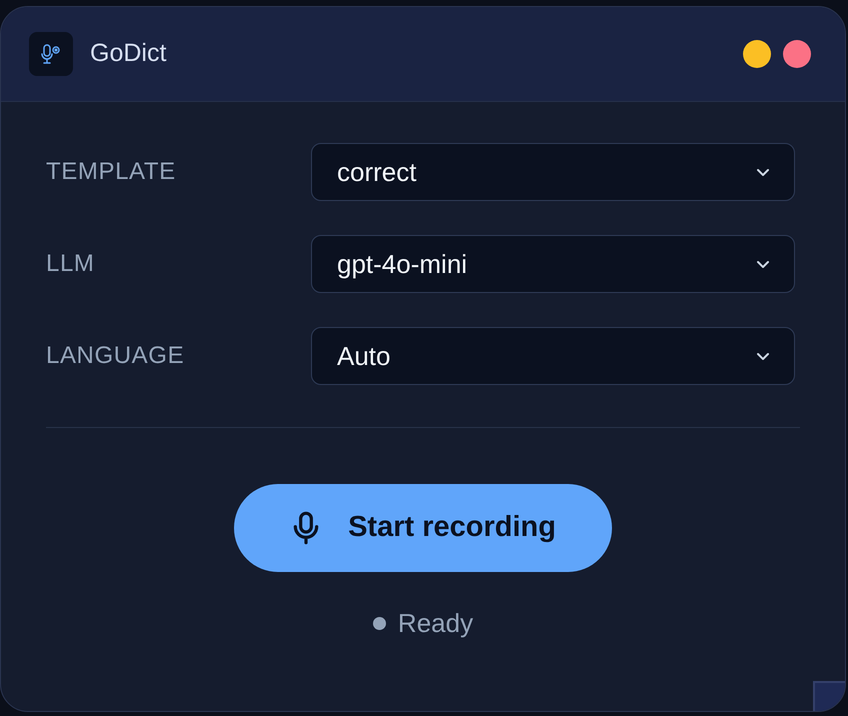  Describe the element at coordinates (111, 172) in the screenshot. I see `setting-label: TEMPLATE` at that location.